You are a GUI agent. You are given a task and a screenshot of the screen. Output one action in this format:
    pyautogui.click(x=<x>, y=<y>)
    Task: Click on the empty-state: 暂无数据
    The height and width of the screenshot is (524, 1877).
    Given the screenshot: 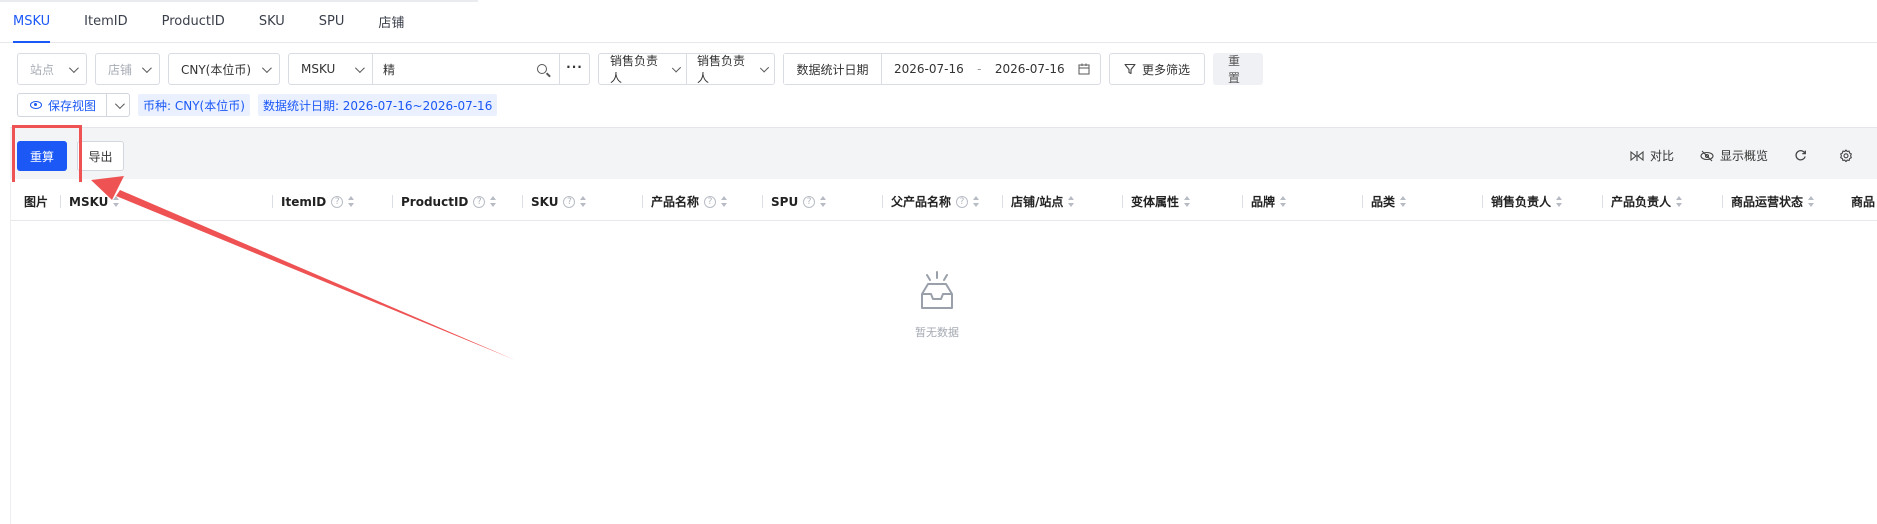 What is the action you would take?
    pyautogui.click(x=937, y=305)
    